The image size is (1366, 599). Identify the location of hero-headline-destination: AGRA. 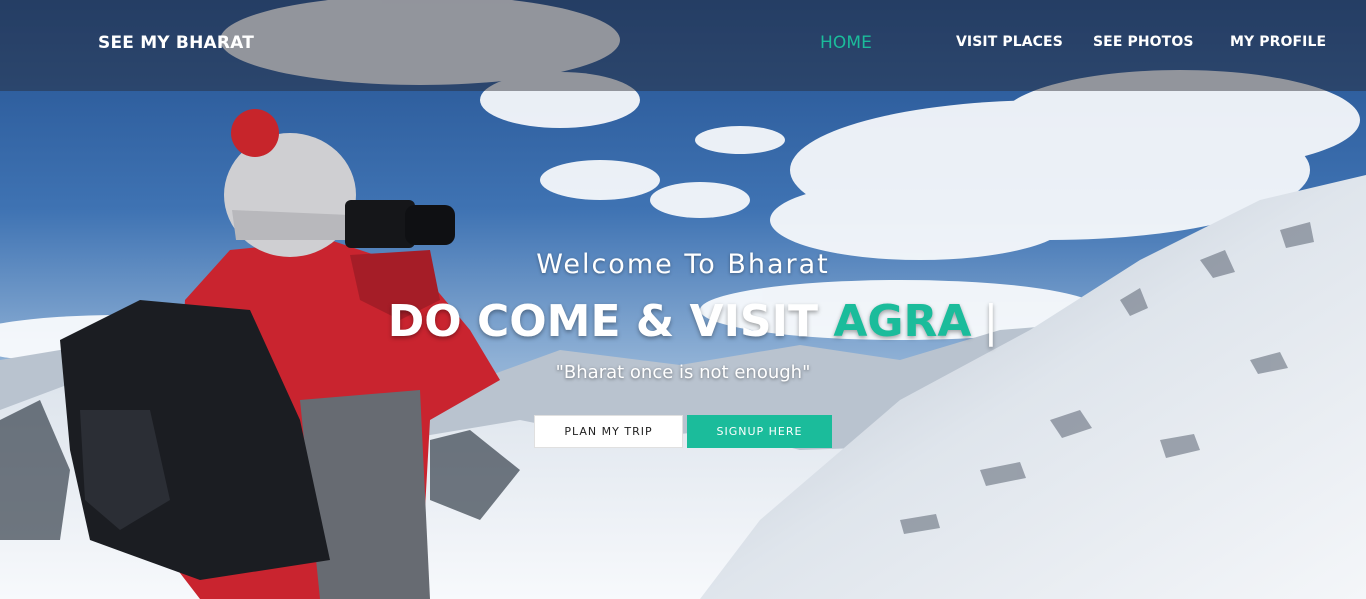
(902, 321).